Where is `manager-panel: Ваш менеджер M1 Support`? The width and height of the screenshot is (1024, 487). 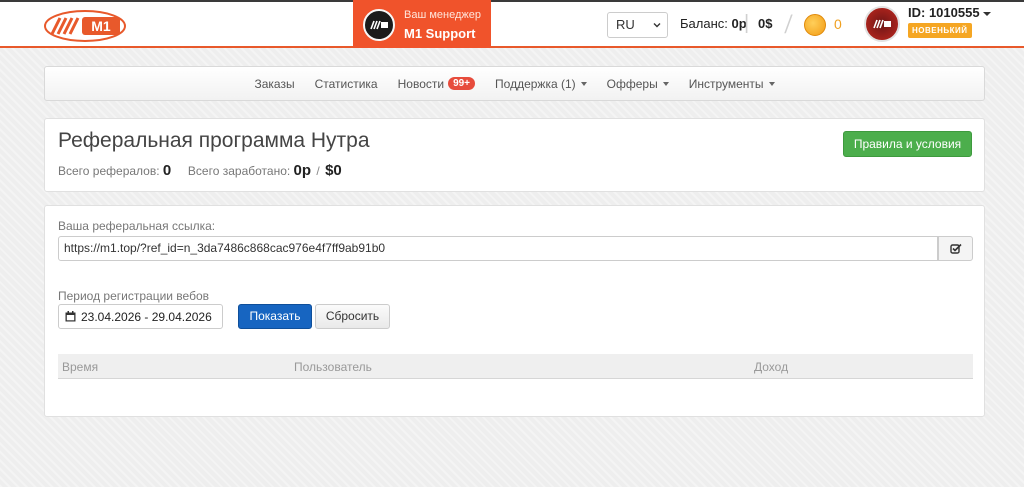
manager-panel: Ваш менеджер M1 Support is located at coordinates (422, 24).